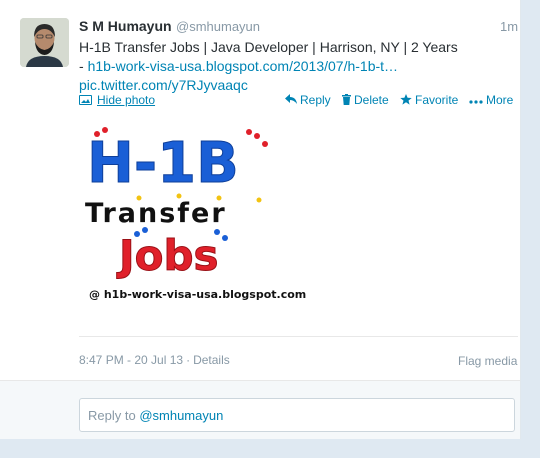  What do you see at coordinates (85, 100) in the screenshot?
I see `photo-icon` at bounding box center [85, 100].